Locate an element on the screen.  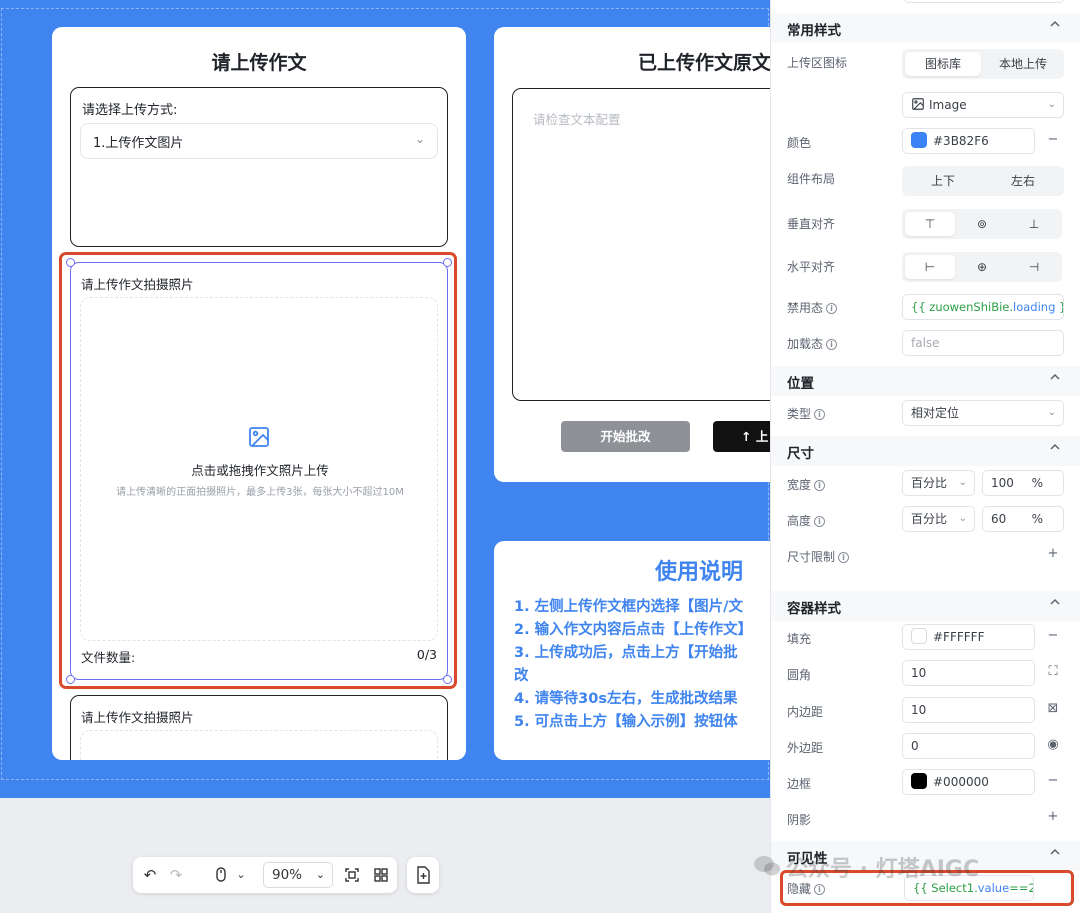
border-swatch is located at coordinates (919, 781).